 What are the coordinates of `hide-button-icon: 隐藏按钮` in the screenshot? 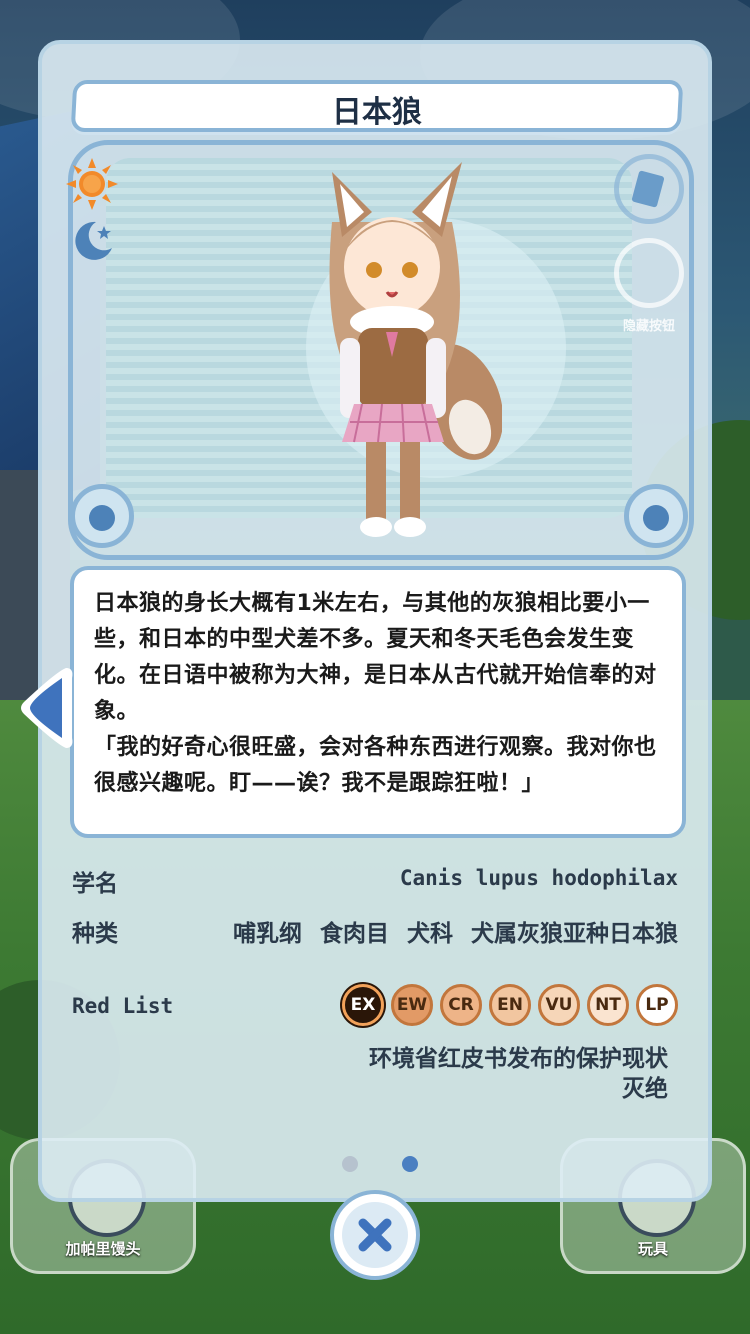 It's located at (649, 286).